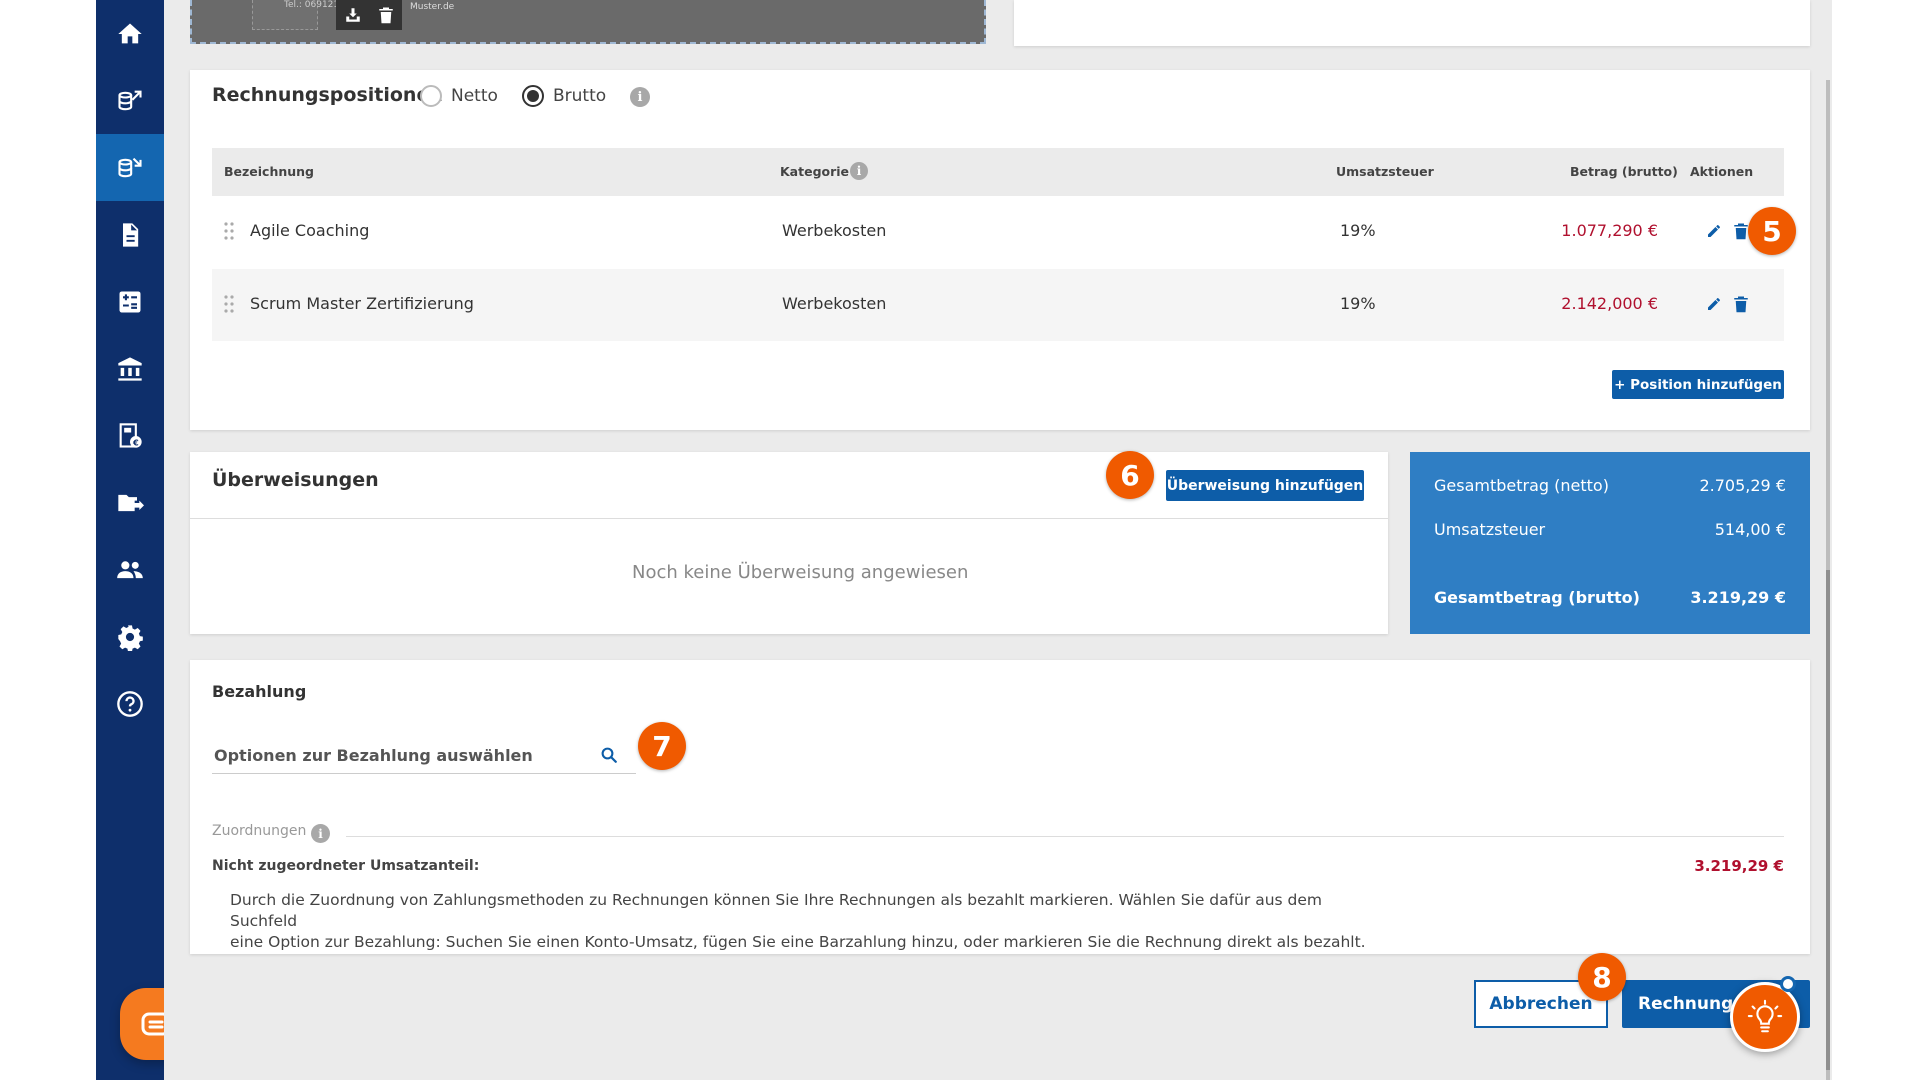 The height and width of the screenshot is (1080, 1920). Describe the element at coordinates (1490, 529) in the screenshot. I see `total-ust-label: Umsatzsteuer` at that location.